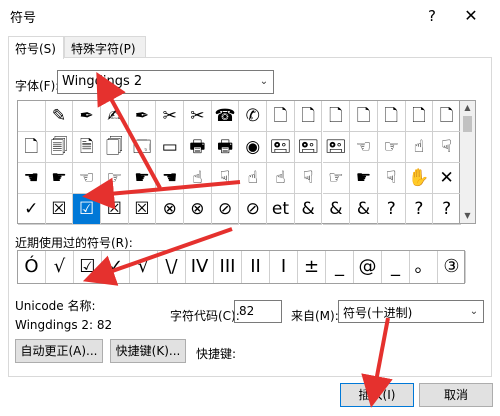  What do you see at coordinates (447, 178) in the screenshot?
I see `symbol-cell: ✕` at bounding box center [447, 178].